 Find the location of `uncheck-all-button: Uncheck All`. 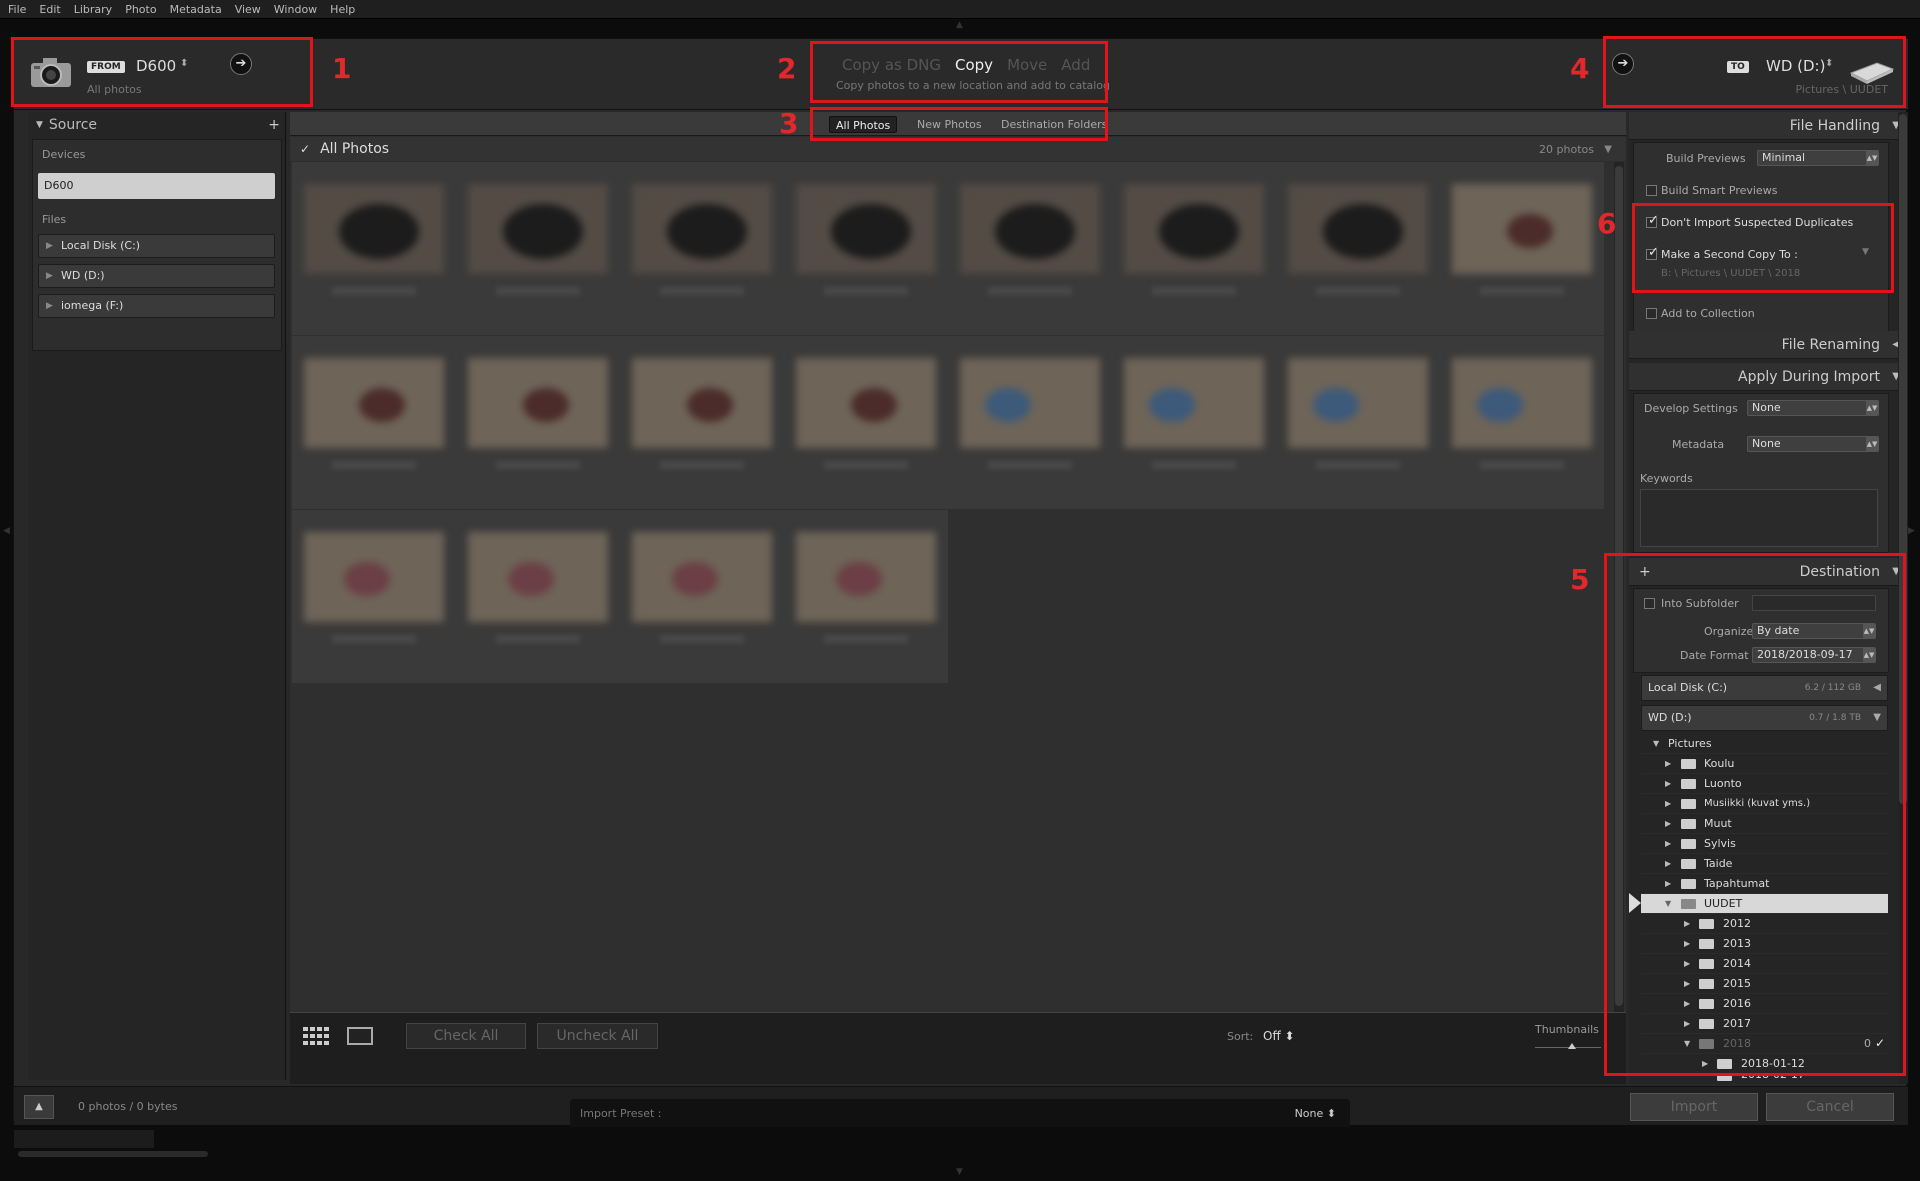

uncheck-all-button: Uncheck All is located at coordinates (597, 1036).